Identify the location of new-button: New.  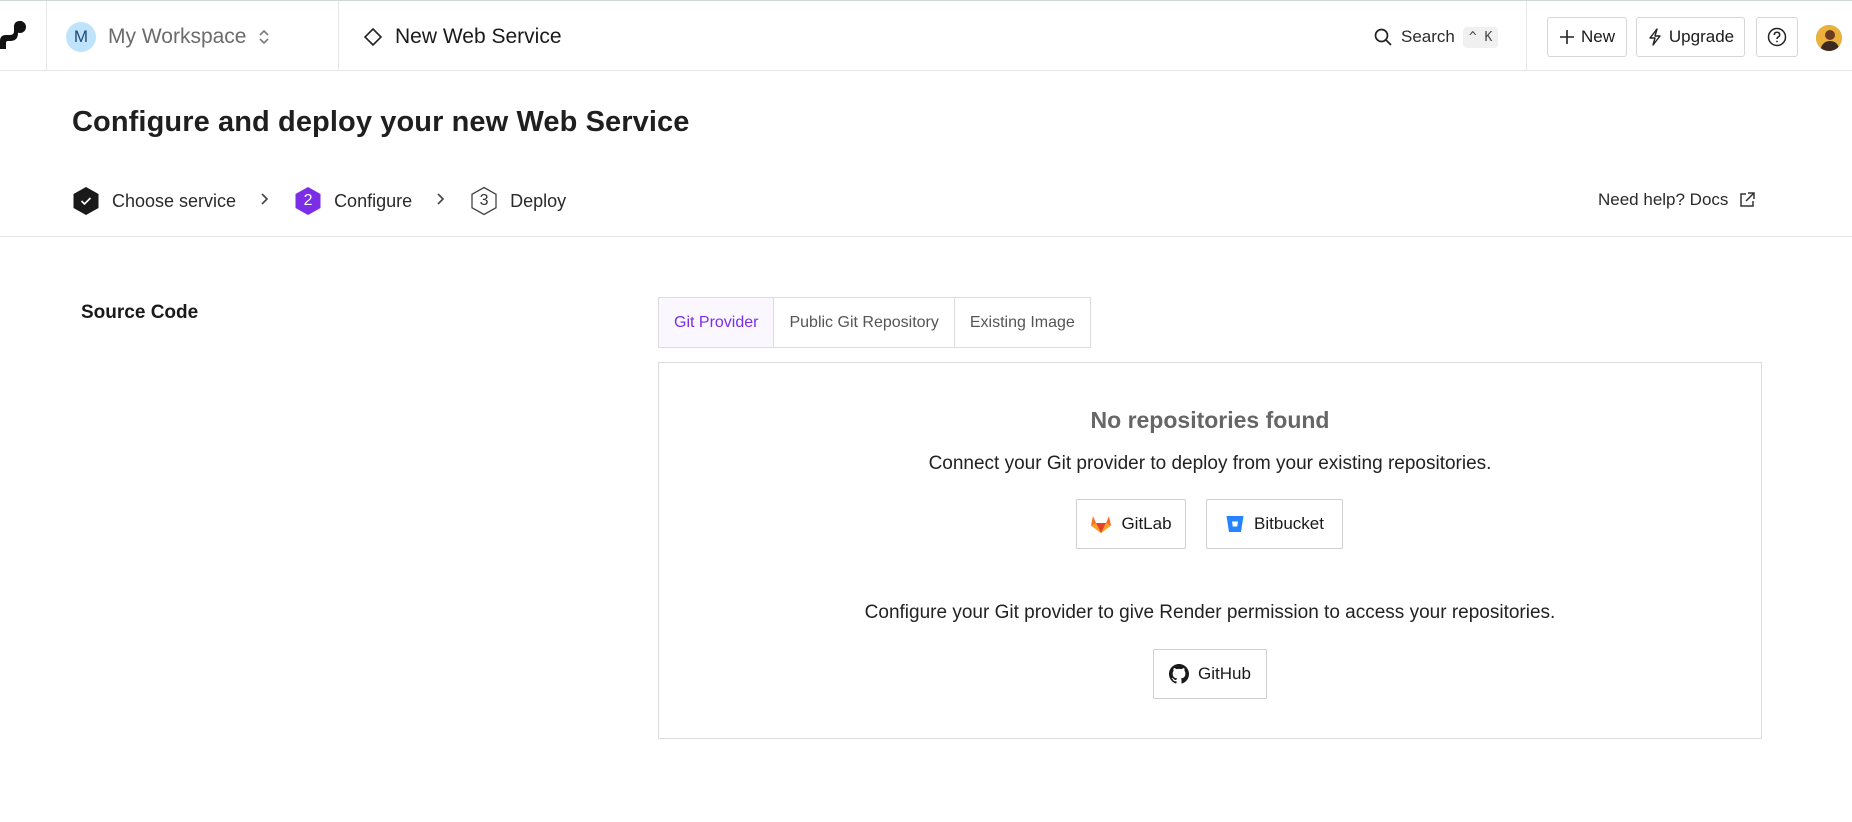
(1587, 37).